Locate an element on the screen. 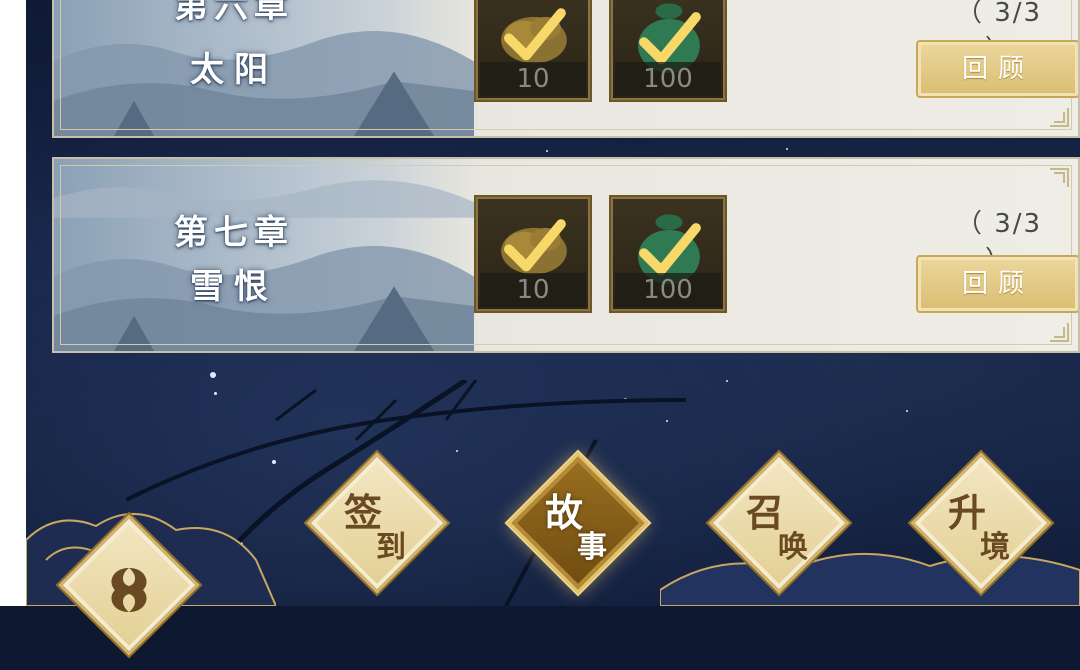  nav-story-char2: 事 is located at coordinates (592, 547).